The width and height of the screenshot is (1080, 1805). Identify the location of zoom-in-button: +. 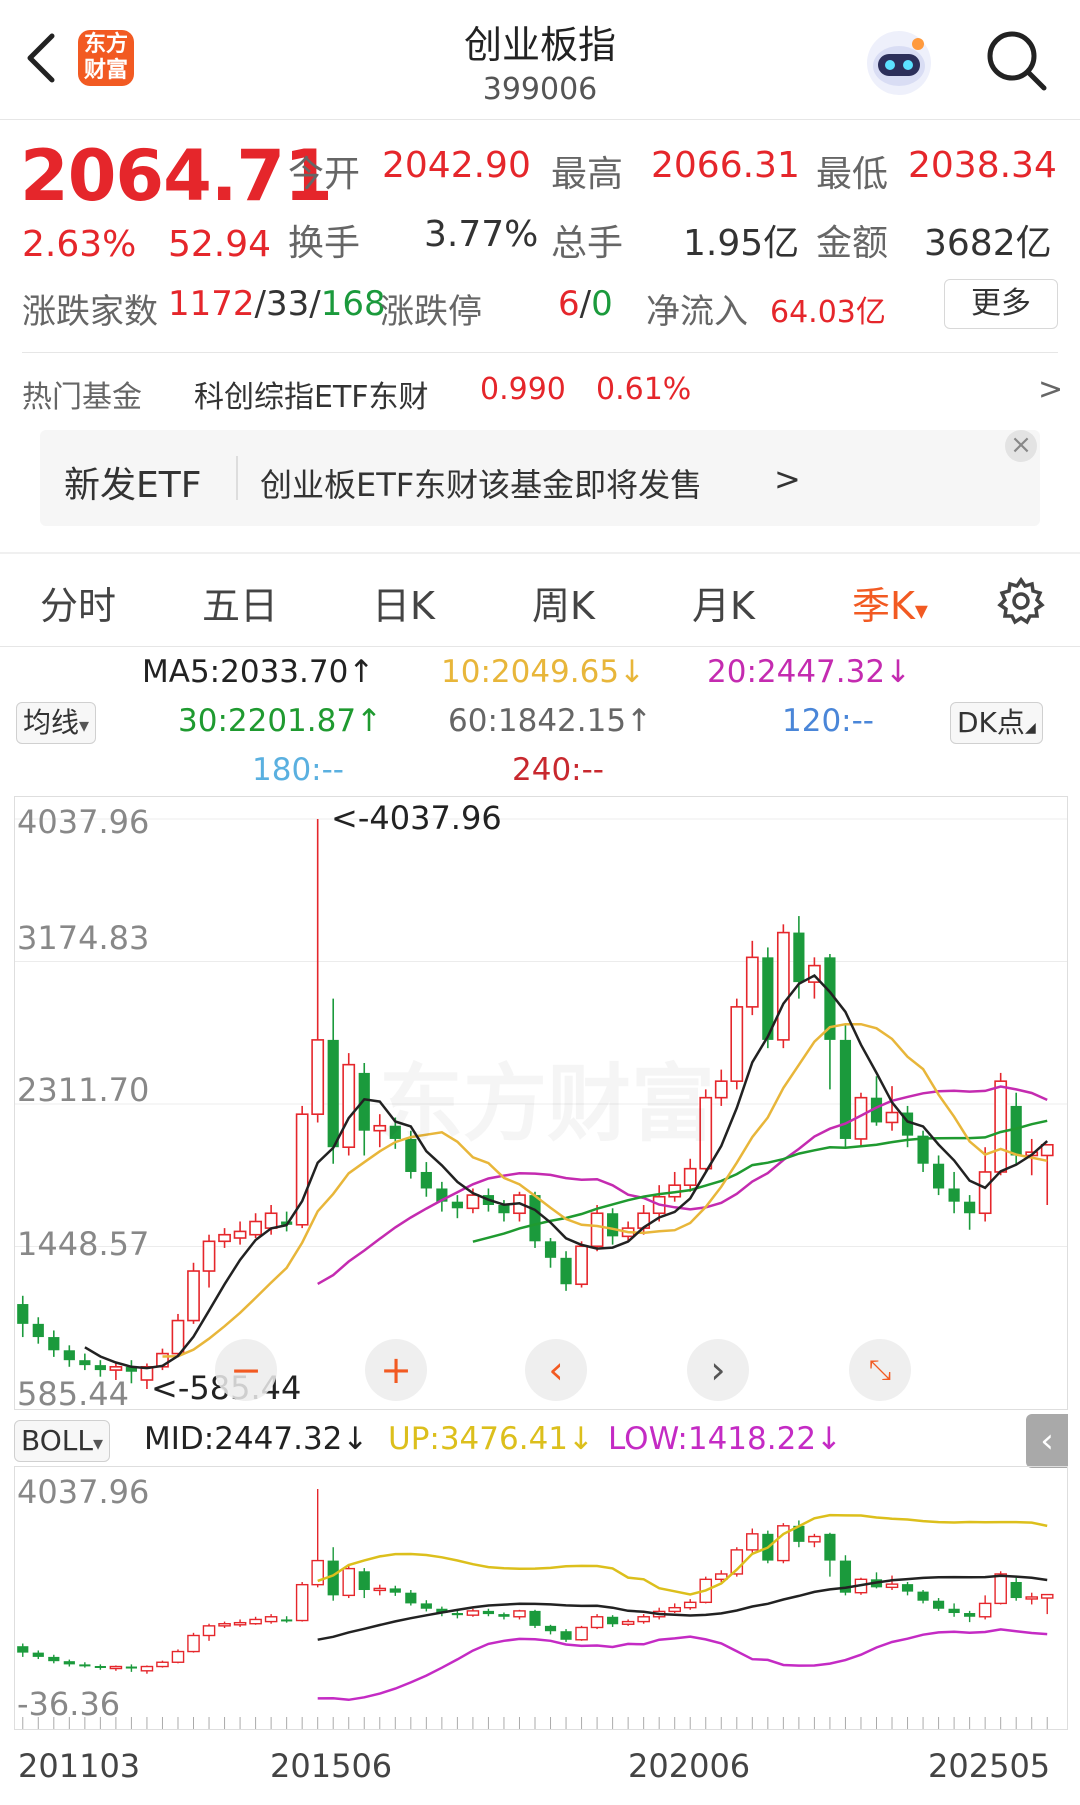
(396, 1370).